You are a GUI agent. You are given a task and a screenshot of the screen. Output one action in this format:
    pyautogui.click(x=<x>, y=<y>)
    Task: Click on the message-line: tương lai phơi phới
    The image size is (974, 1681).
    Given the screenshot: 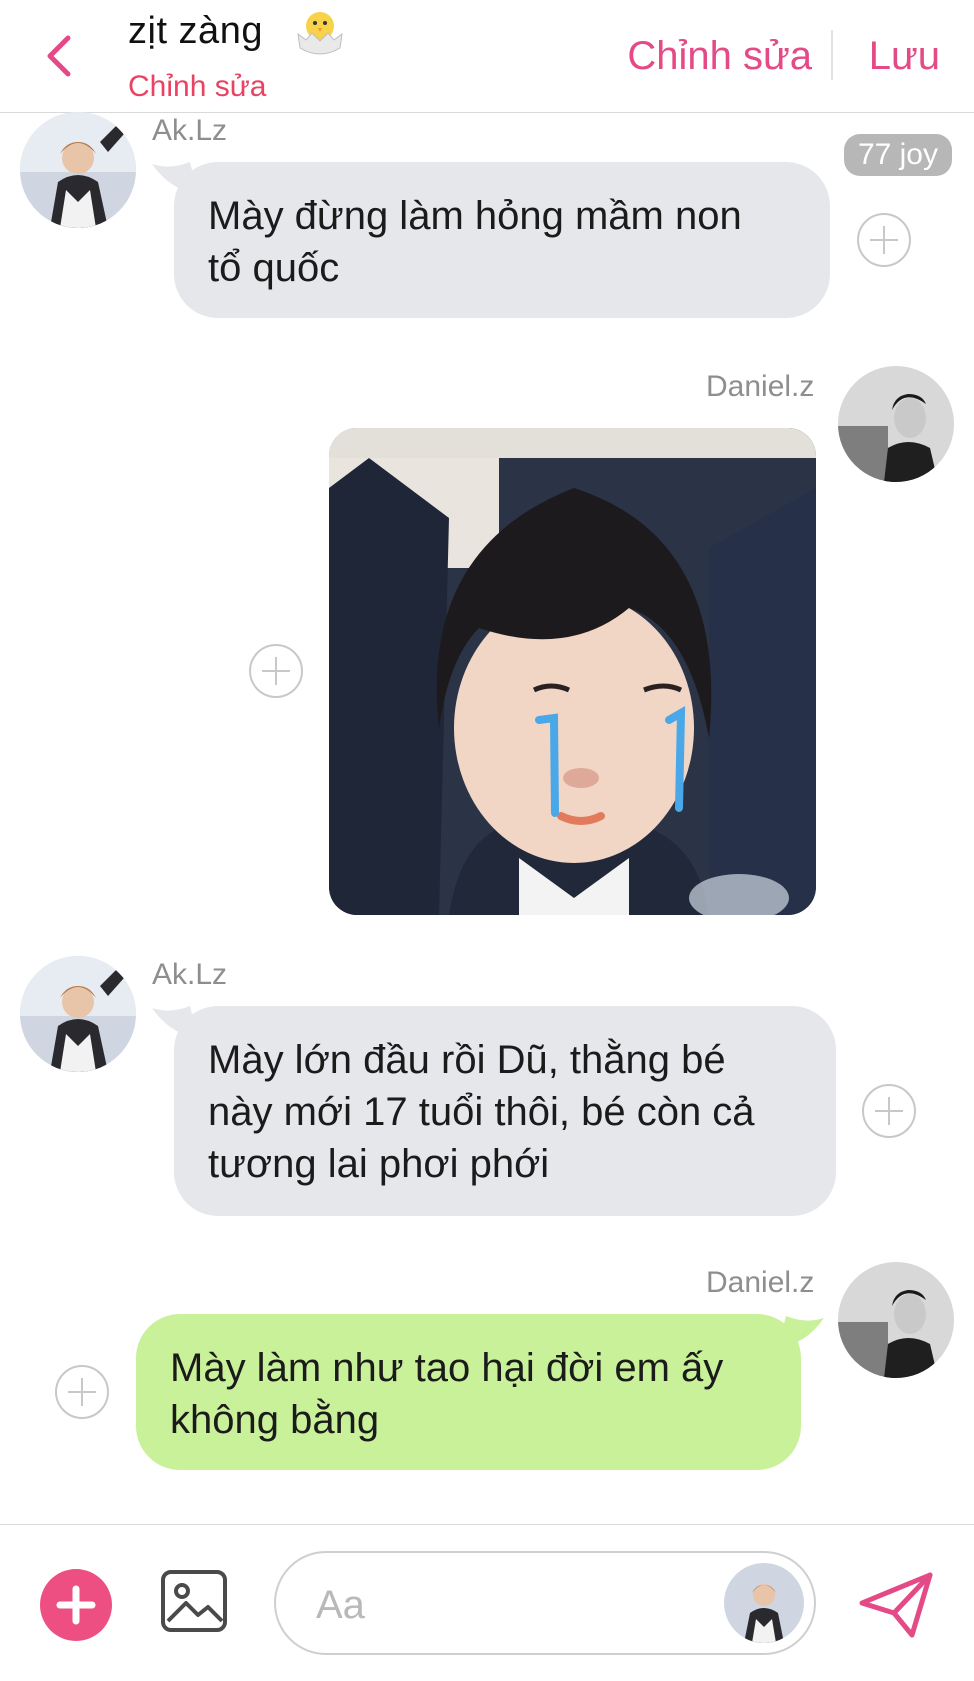 What is the action you would take?
    pyautogui.click(x=379, y=1164)
    